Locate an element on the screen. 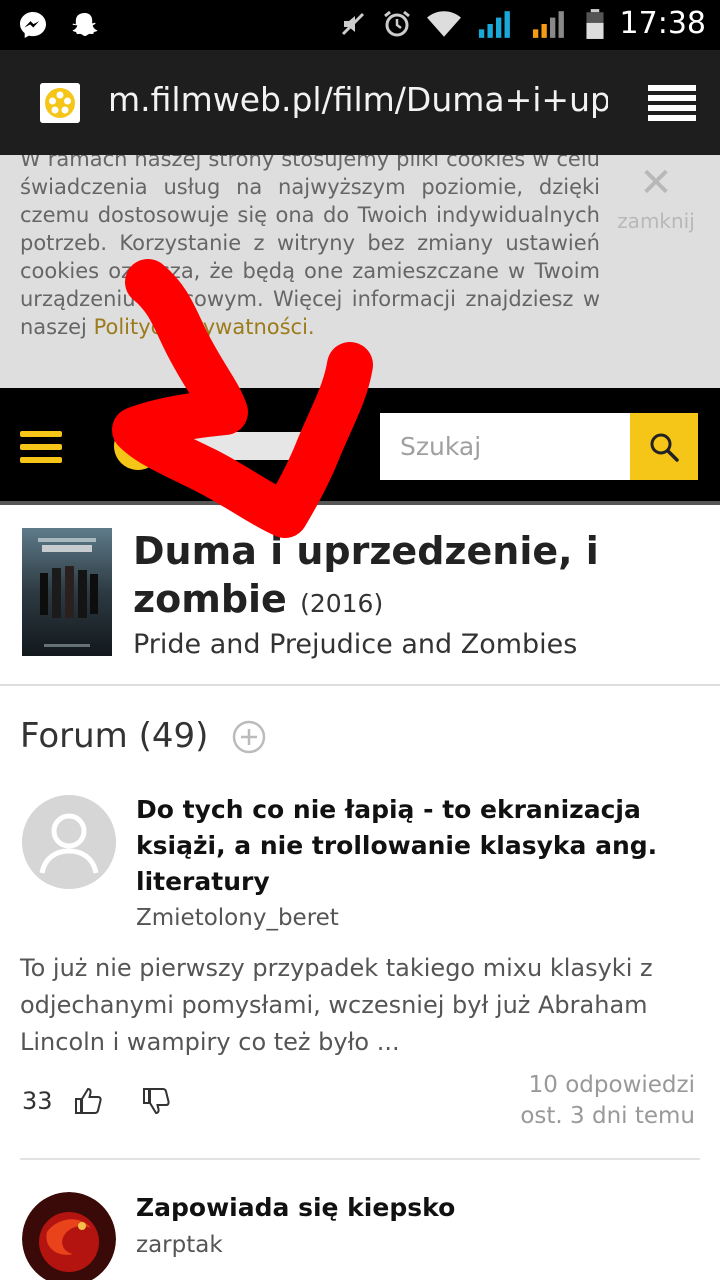  film-original-title: Pride and Prejudice and Zombies is located at coordinates (355, 644).